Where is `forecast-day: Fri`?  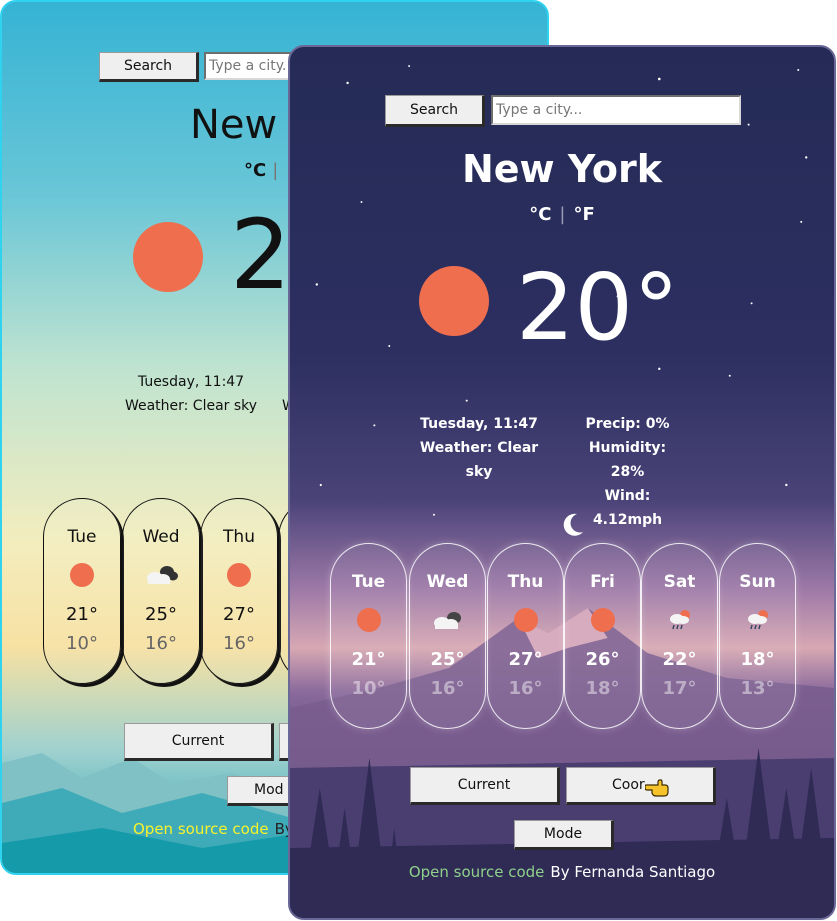
forecast-day: Fri is located at coordinates (602, 582).